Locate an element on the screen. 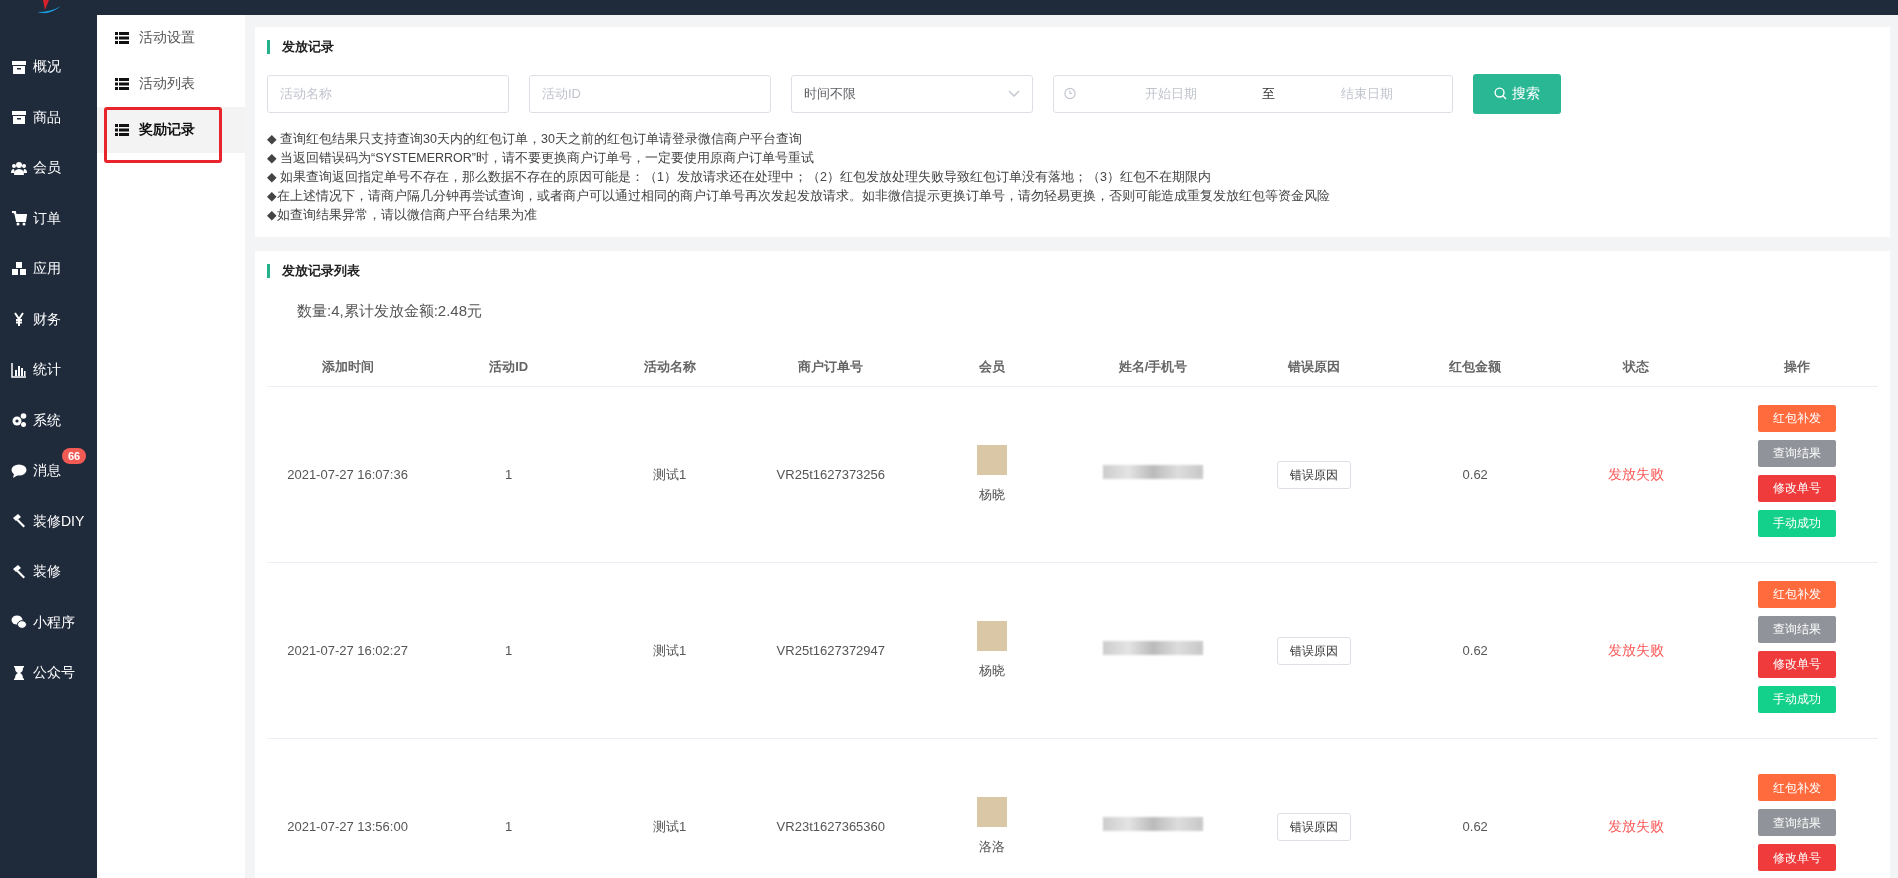  sidebar-item: 概况 is located at coordinates (48, 66).